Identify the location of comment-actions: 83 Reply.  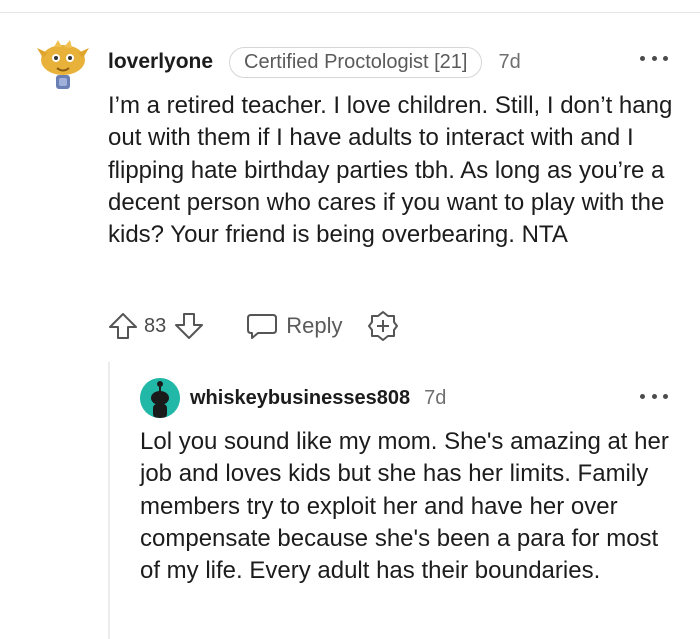
(253, 326).